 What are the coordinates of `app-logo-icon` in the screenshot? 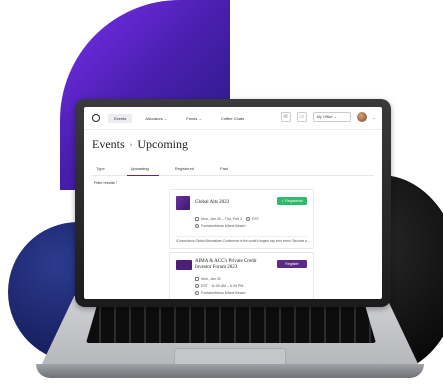 It's located at (96, 118).